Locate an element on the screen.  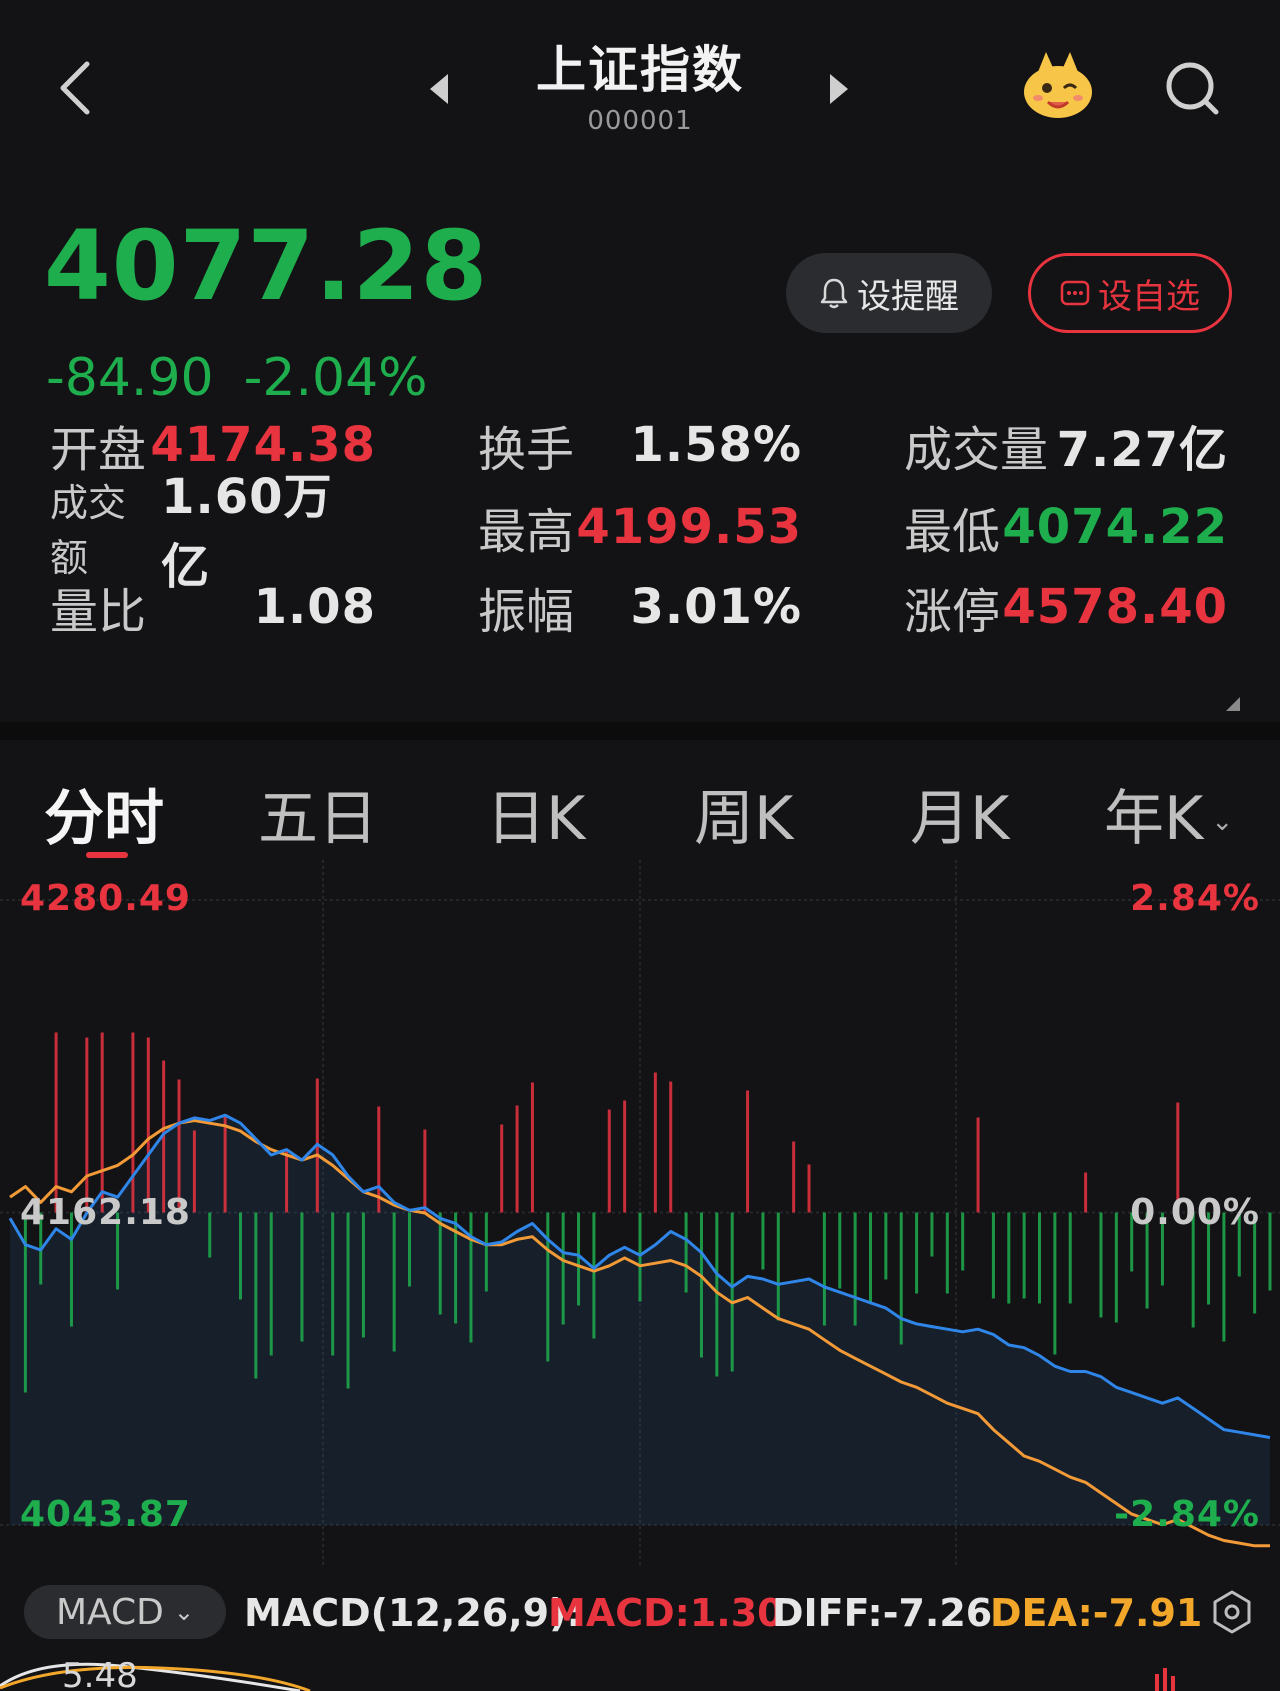
stat-1: 换手 1.58% is located at coordinates (640, 446).